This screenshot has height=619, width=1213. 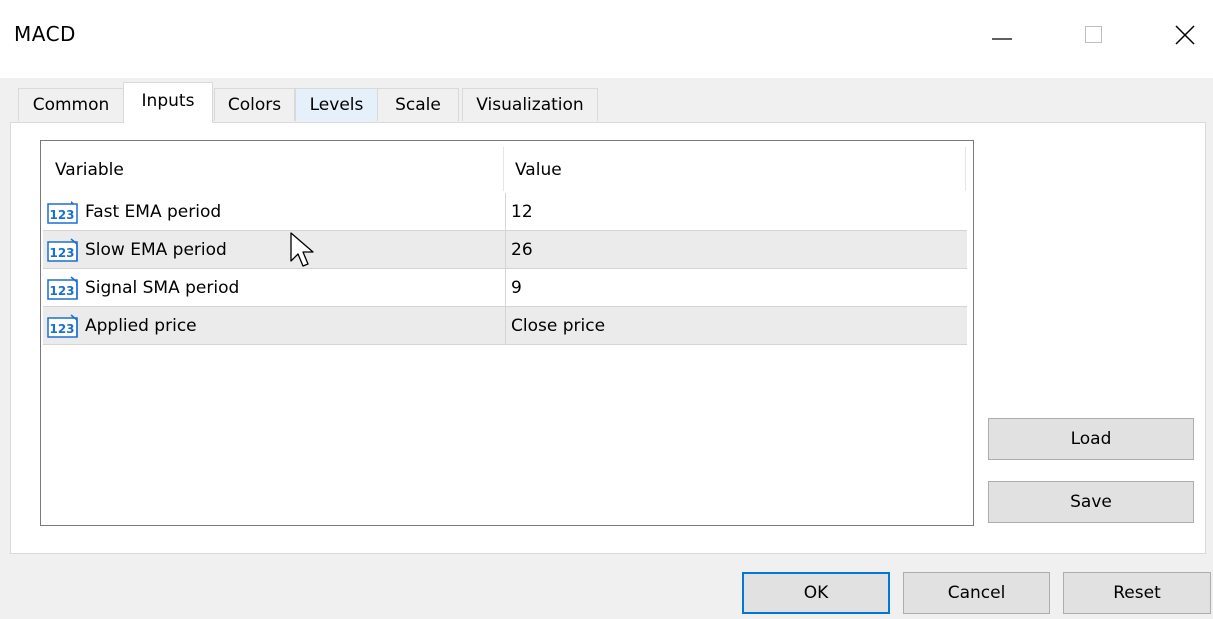 What do you see at coordinates (45, 34) in the screenshot?
I see `window-title: MACD` at bounding box center [45, 34].